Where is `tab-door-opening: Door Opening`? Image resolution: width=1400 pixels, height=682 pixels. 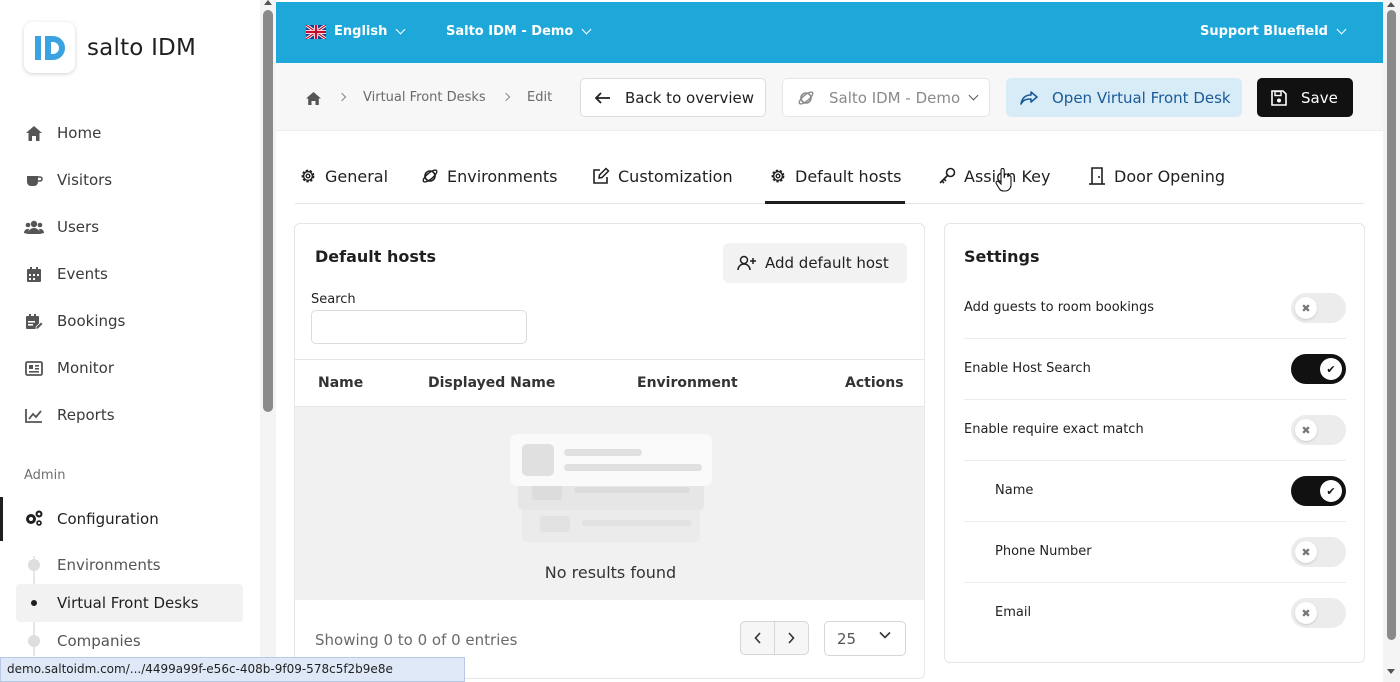
tab-door-opening: Door Opening is located at coordinates (1156, 176).